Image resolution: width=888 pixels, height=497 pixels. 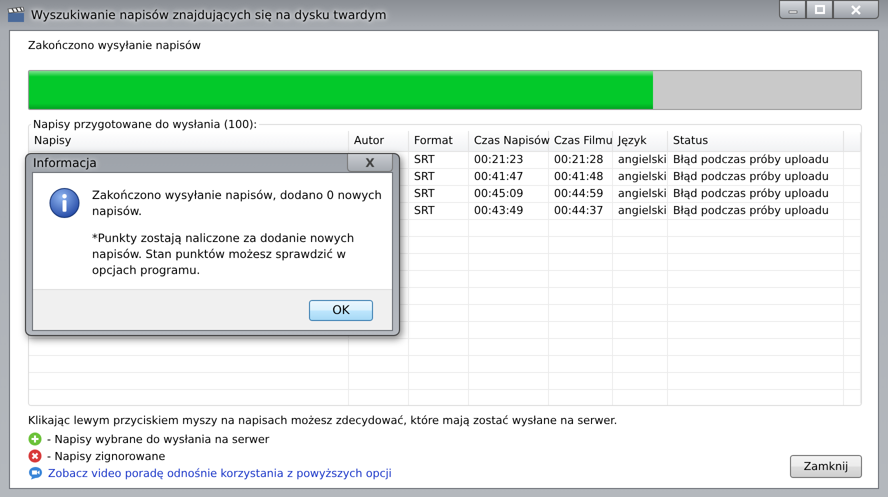 What do you see at coordinates (370, 163) in the screenshot?
I see `dialog-close-button: X` at bounding box center [370, 163].